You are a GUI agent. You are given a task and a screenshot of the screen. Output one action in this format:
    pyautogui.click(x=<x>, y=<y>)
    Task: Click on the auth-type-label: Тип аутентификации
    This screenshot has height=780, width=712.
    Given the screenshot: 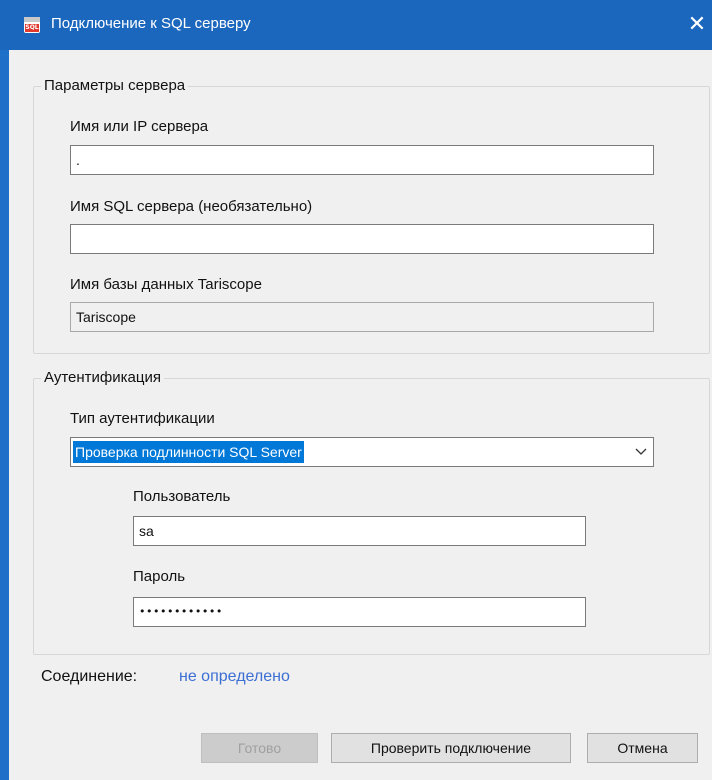 What is the action you would take?
    pyautogui.click(x=142, y=418)
    